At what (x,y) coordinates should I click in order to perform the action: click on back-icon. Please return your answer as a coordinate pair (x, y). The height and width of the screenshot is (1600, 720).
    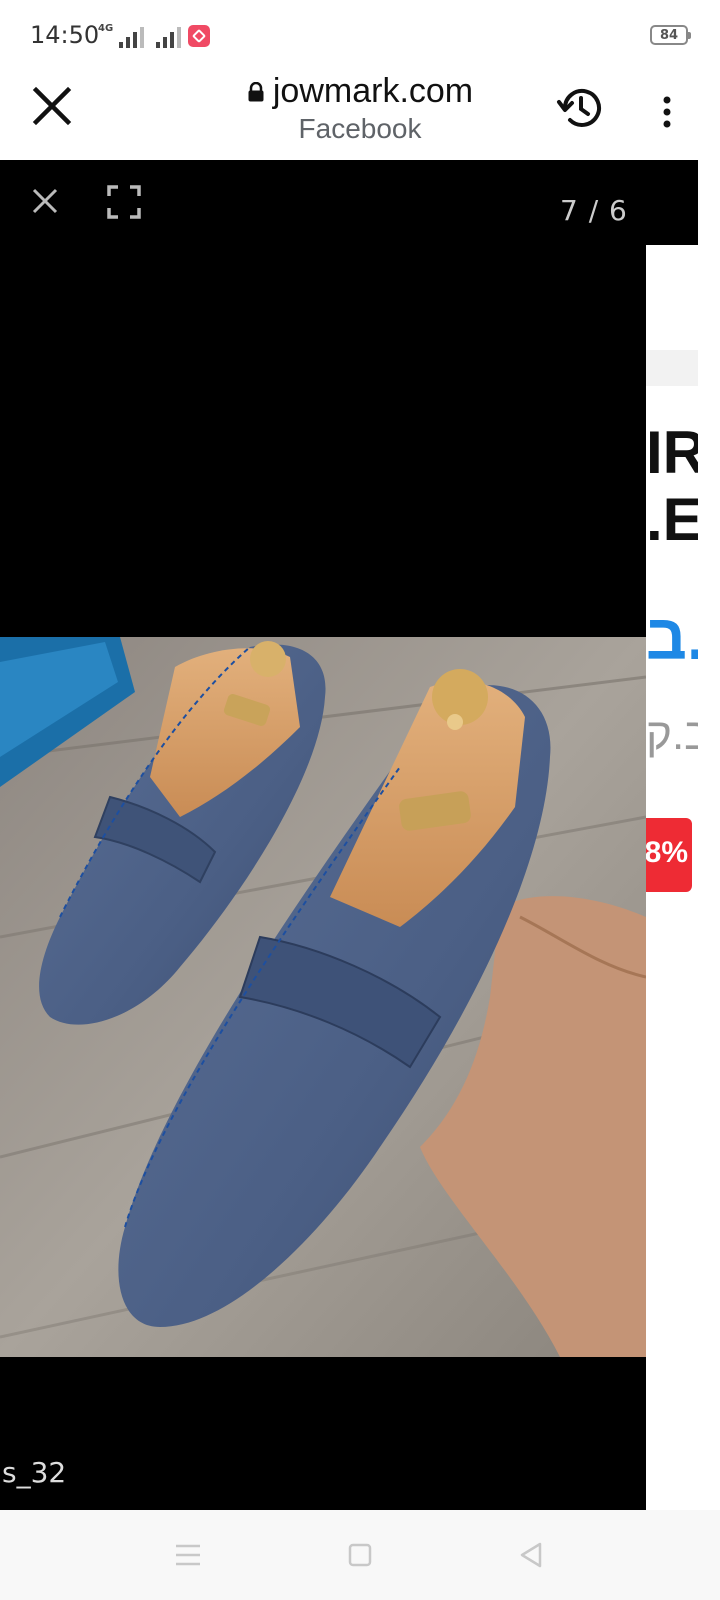
    Looking at the image, I should click on (531, 1555).